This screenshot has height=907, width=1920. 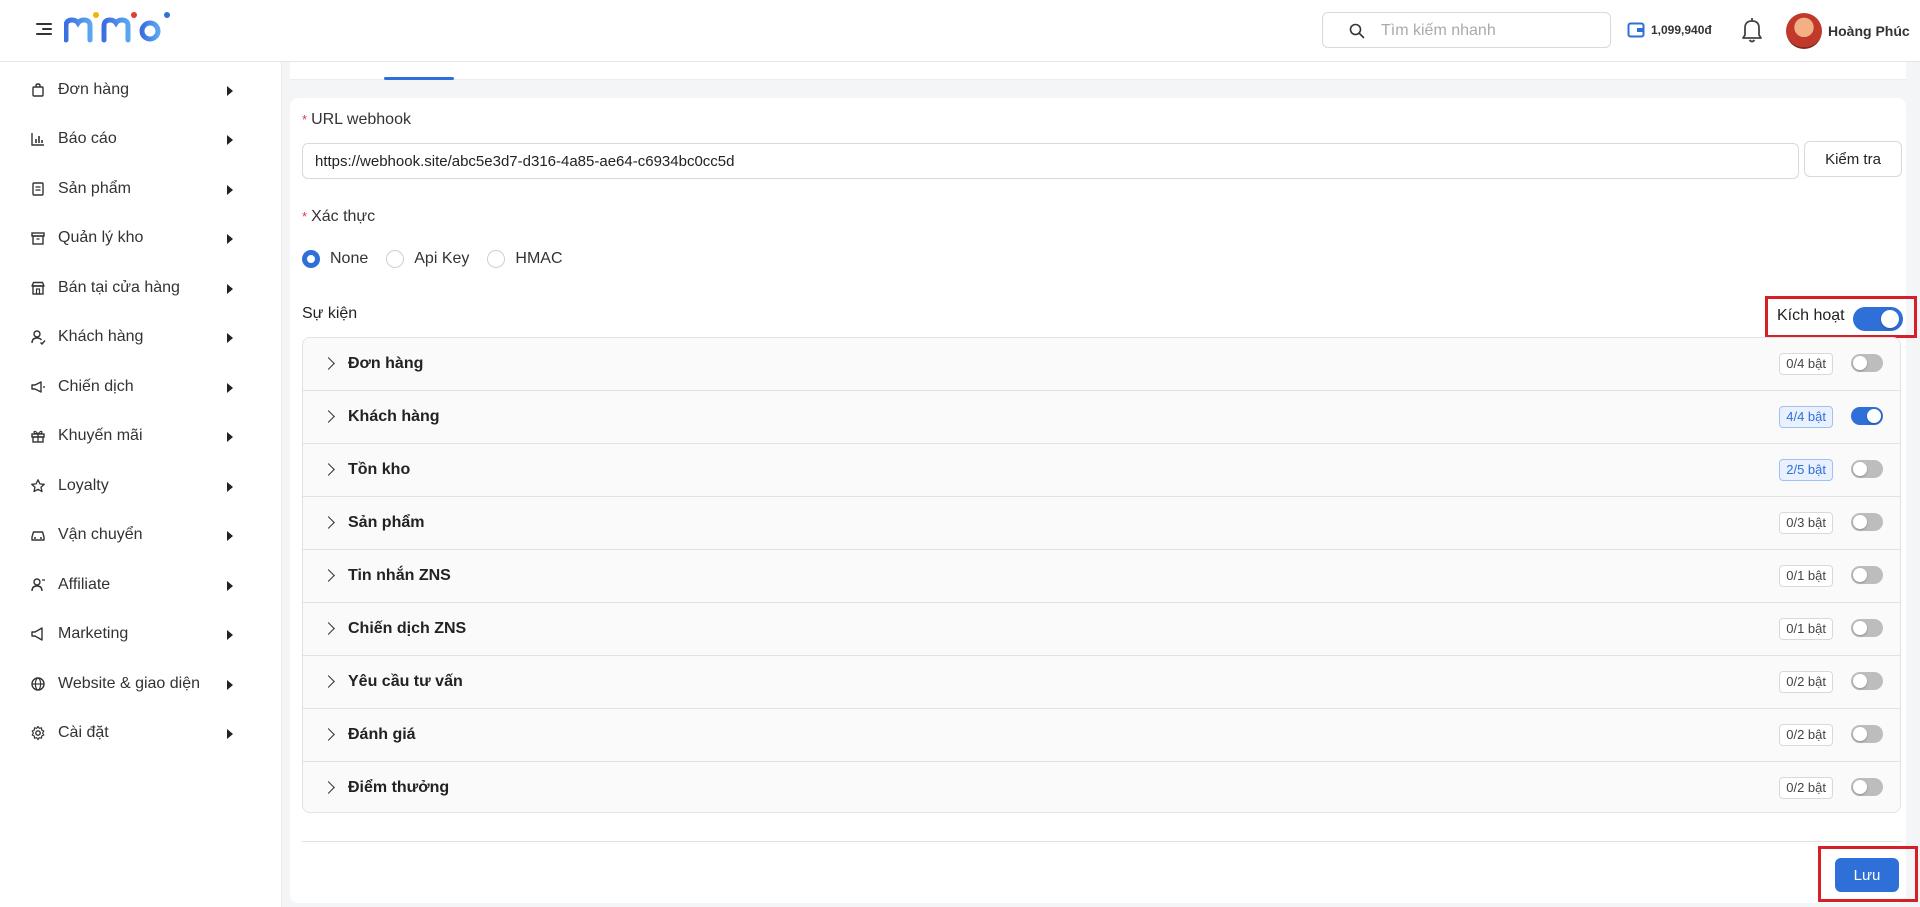 I want to click on event-row-zns-messages: Tin nhắn ZNS 0/1 bật, so click(x=1101, y=576).